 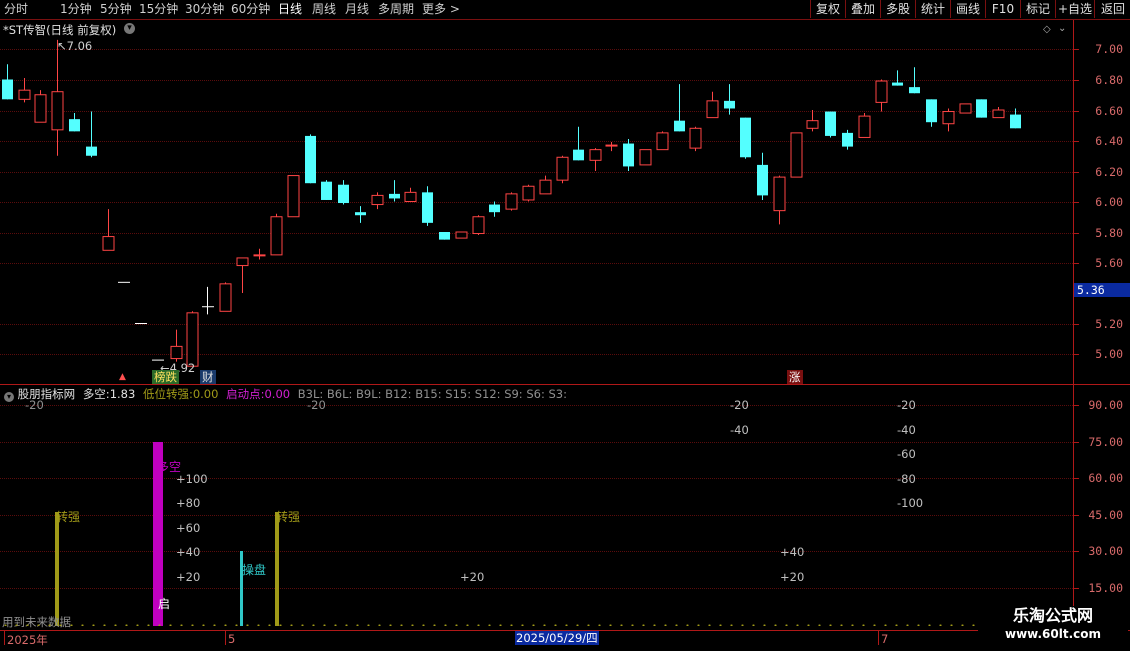 What do you see at coordinates (1074, 9) in the screenshot?
I see `add-watchlist-button: +自选` at bounding box center [1074, 9].